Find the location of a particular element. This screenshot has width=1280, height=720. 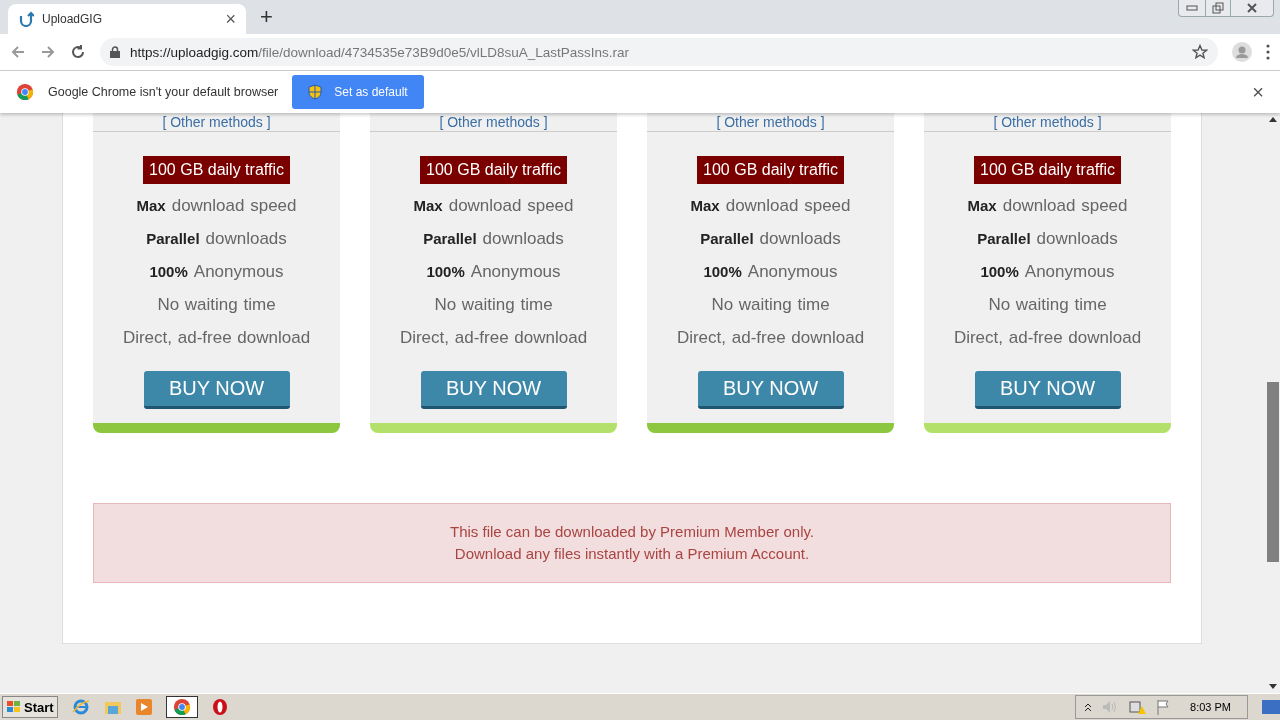

restore-icon is located at coordinates (1218, 8).